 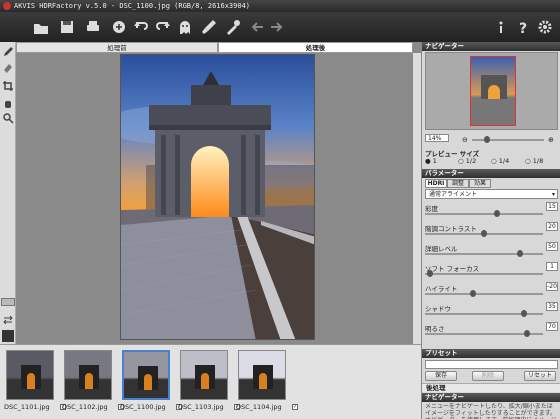 I want to click on crop-icon, so click(x=8, y=86).